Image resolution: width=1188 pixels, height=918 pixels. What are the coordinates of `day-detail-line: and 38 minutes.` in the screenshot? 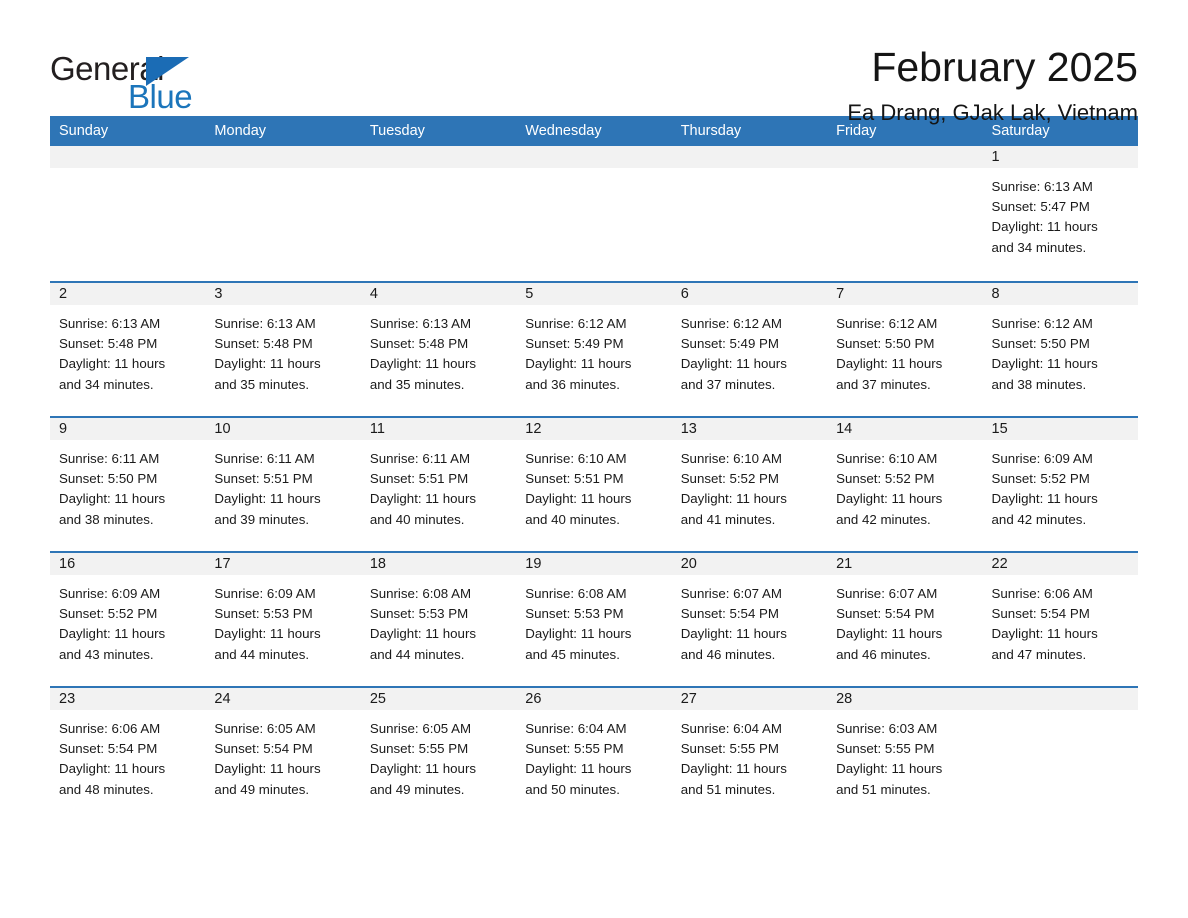 It's located at (106, 519).